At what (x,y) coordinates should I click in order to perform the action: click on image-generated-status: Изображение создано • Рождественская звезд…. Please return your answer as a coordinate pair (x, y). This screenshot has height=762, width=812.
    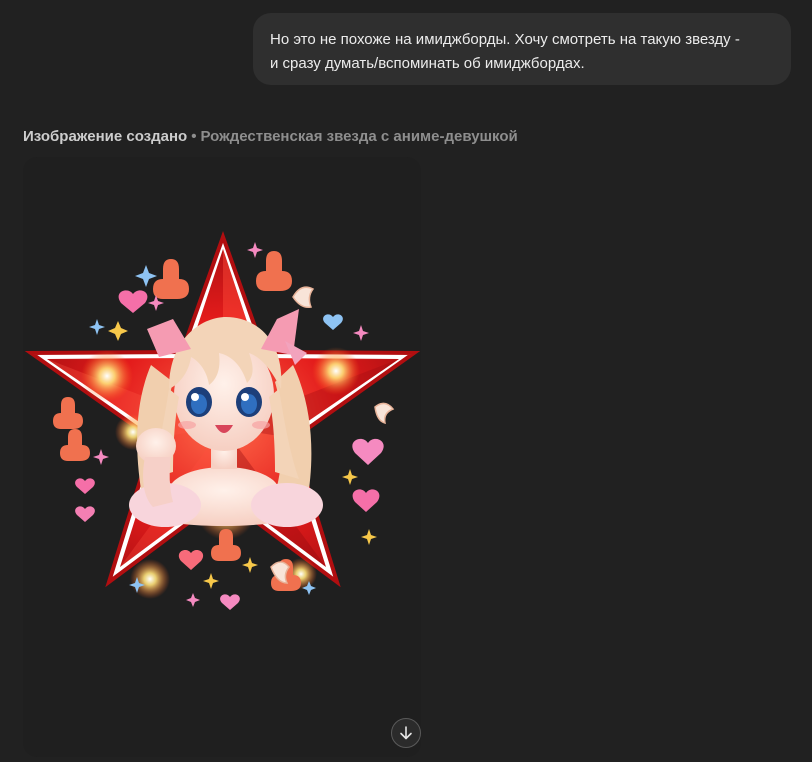
    Looking at the image, I should click on (270, 137).